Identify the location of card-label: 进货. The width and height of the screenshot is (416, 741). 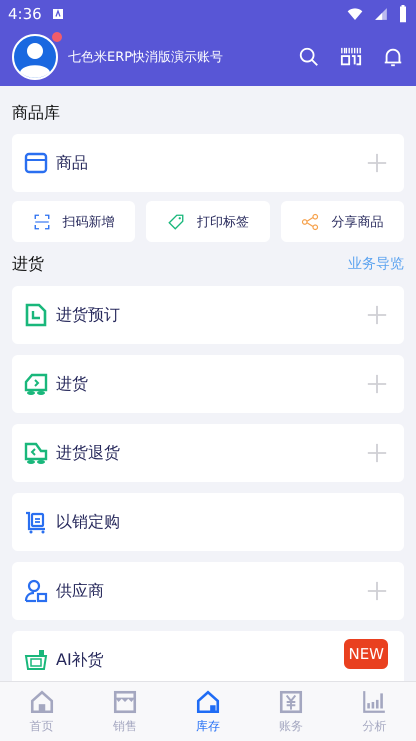
(72, 384).